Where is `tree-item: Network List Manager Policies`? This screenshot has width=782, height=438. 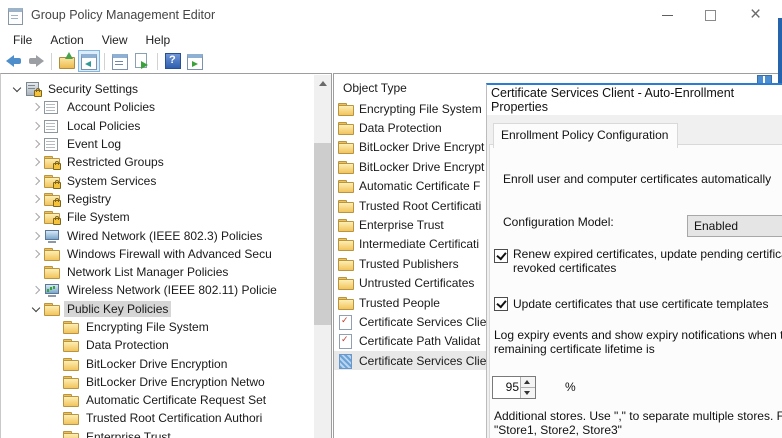
tree-item: Network List Manager Policies is located at coordinates (166, 272).